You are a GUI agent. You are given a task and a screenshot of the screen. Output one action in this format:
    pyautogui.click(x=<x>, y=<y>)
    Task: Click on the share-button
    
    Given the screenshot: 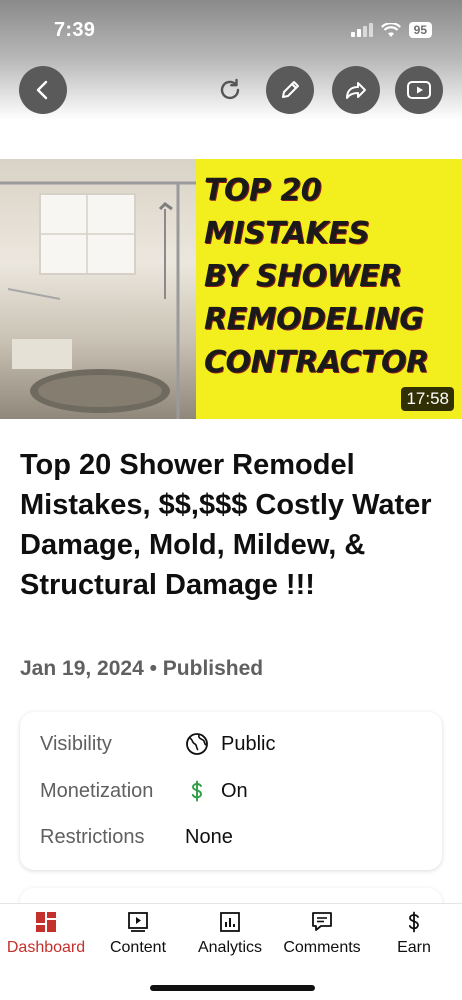 What is the action you would take?
    pyautogui.click(x=356, y=90)
    